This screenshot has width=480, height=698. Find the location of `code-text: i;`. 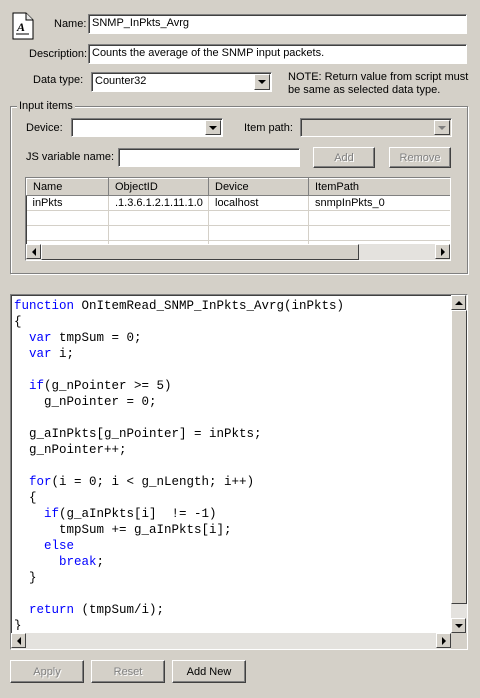

code-text: i; is located at coordinates (63, 354).